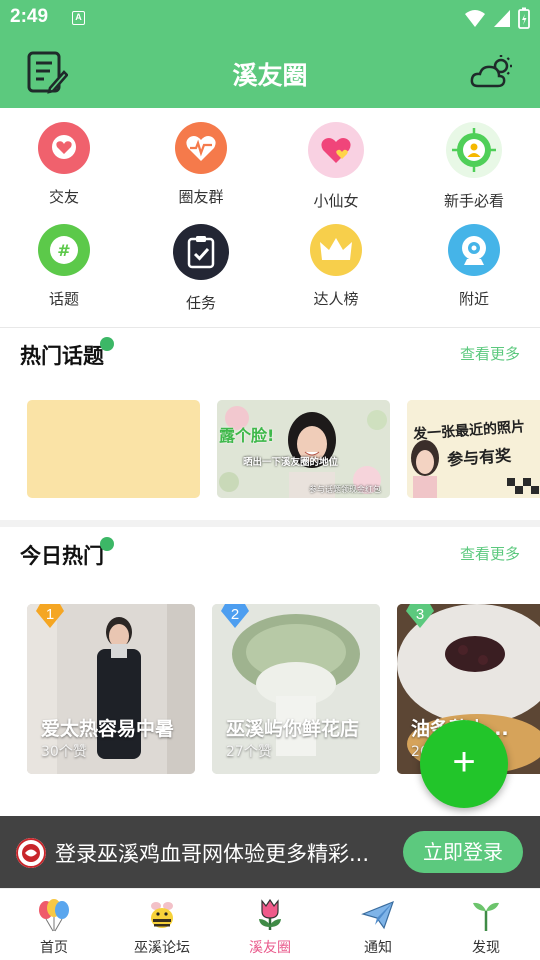 The image size is (540, 960). I want to click on category-groups: 圈友群, so click(201, 162).